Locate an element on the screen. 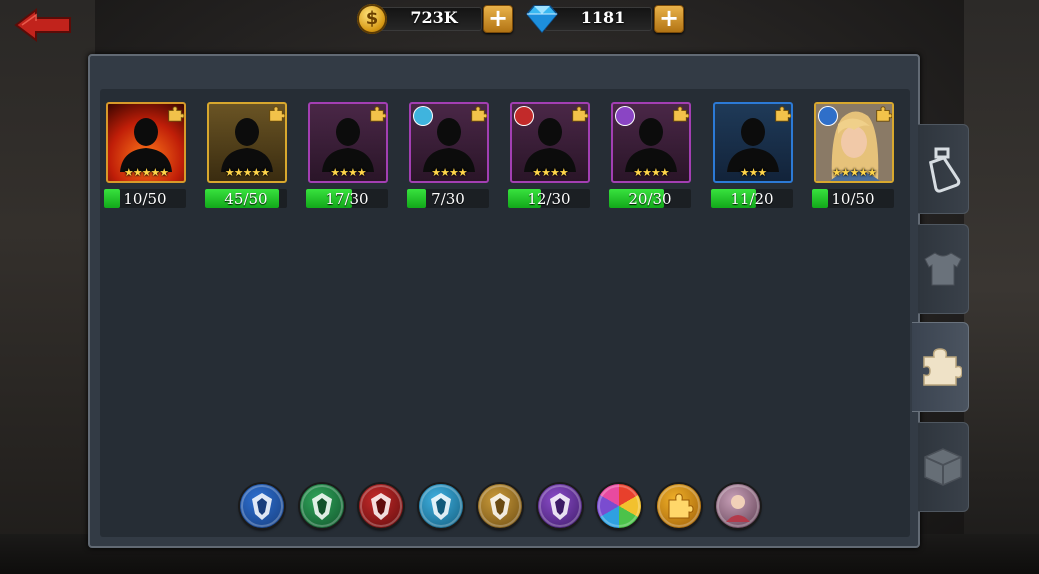  fragment-progress-bar: 17/30 is located at coordinates (347, 198).